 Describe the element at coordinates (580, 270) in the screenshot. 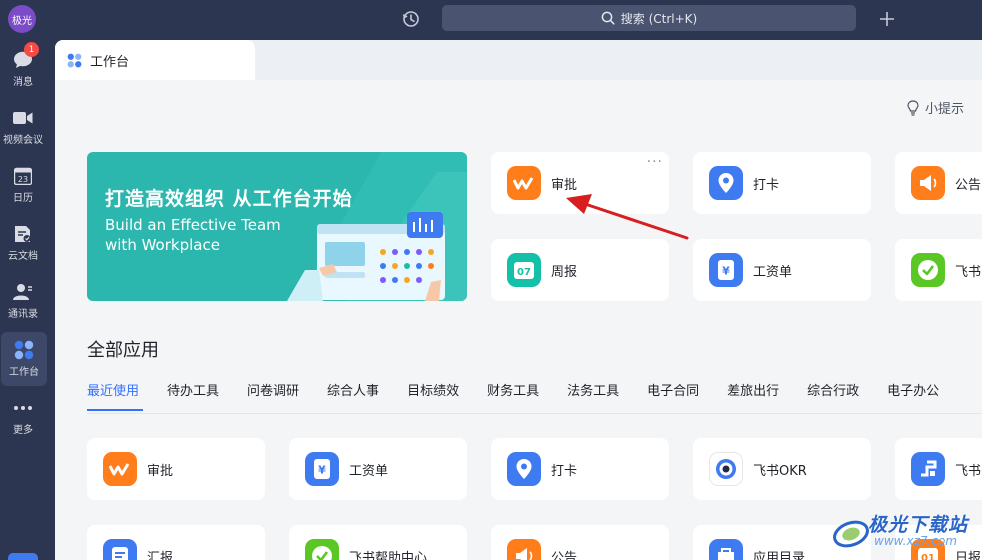

I see `featured-app-weekly-report: 07 周报` at that location.